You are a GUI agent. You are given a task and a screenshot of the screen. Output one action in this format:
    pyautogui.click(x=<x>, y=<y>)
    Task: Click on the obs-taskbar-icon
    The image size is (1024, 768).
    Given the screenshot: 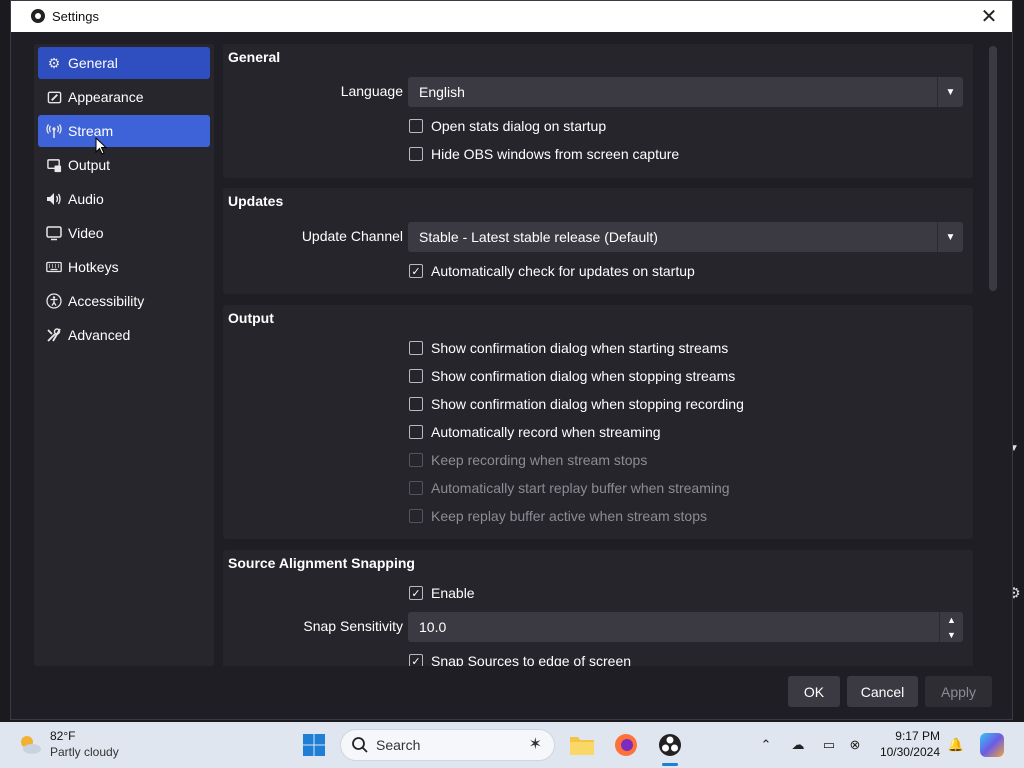 What is the action you would take?
    pyautogui.click(x=670, y=748)
    